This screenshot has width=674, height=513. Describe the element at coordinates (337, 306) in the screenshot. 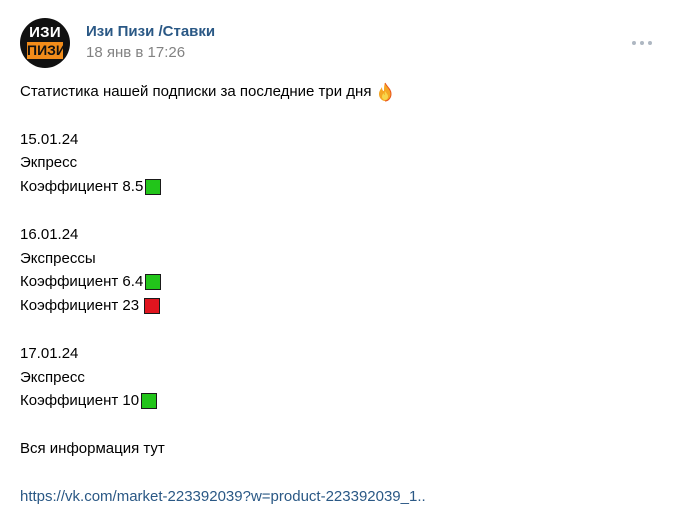

I see `coefficient-line: Коэффициент 23` at that location.